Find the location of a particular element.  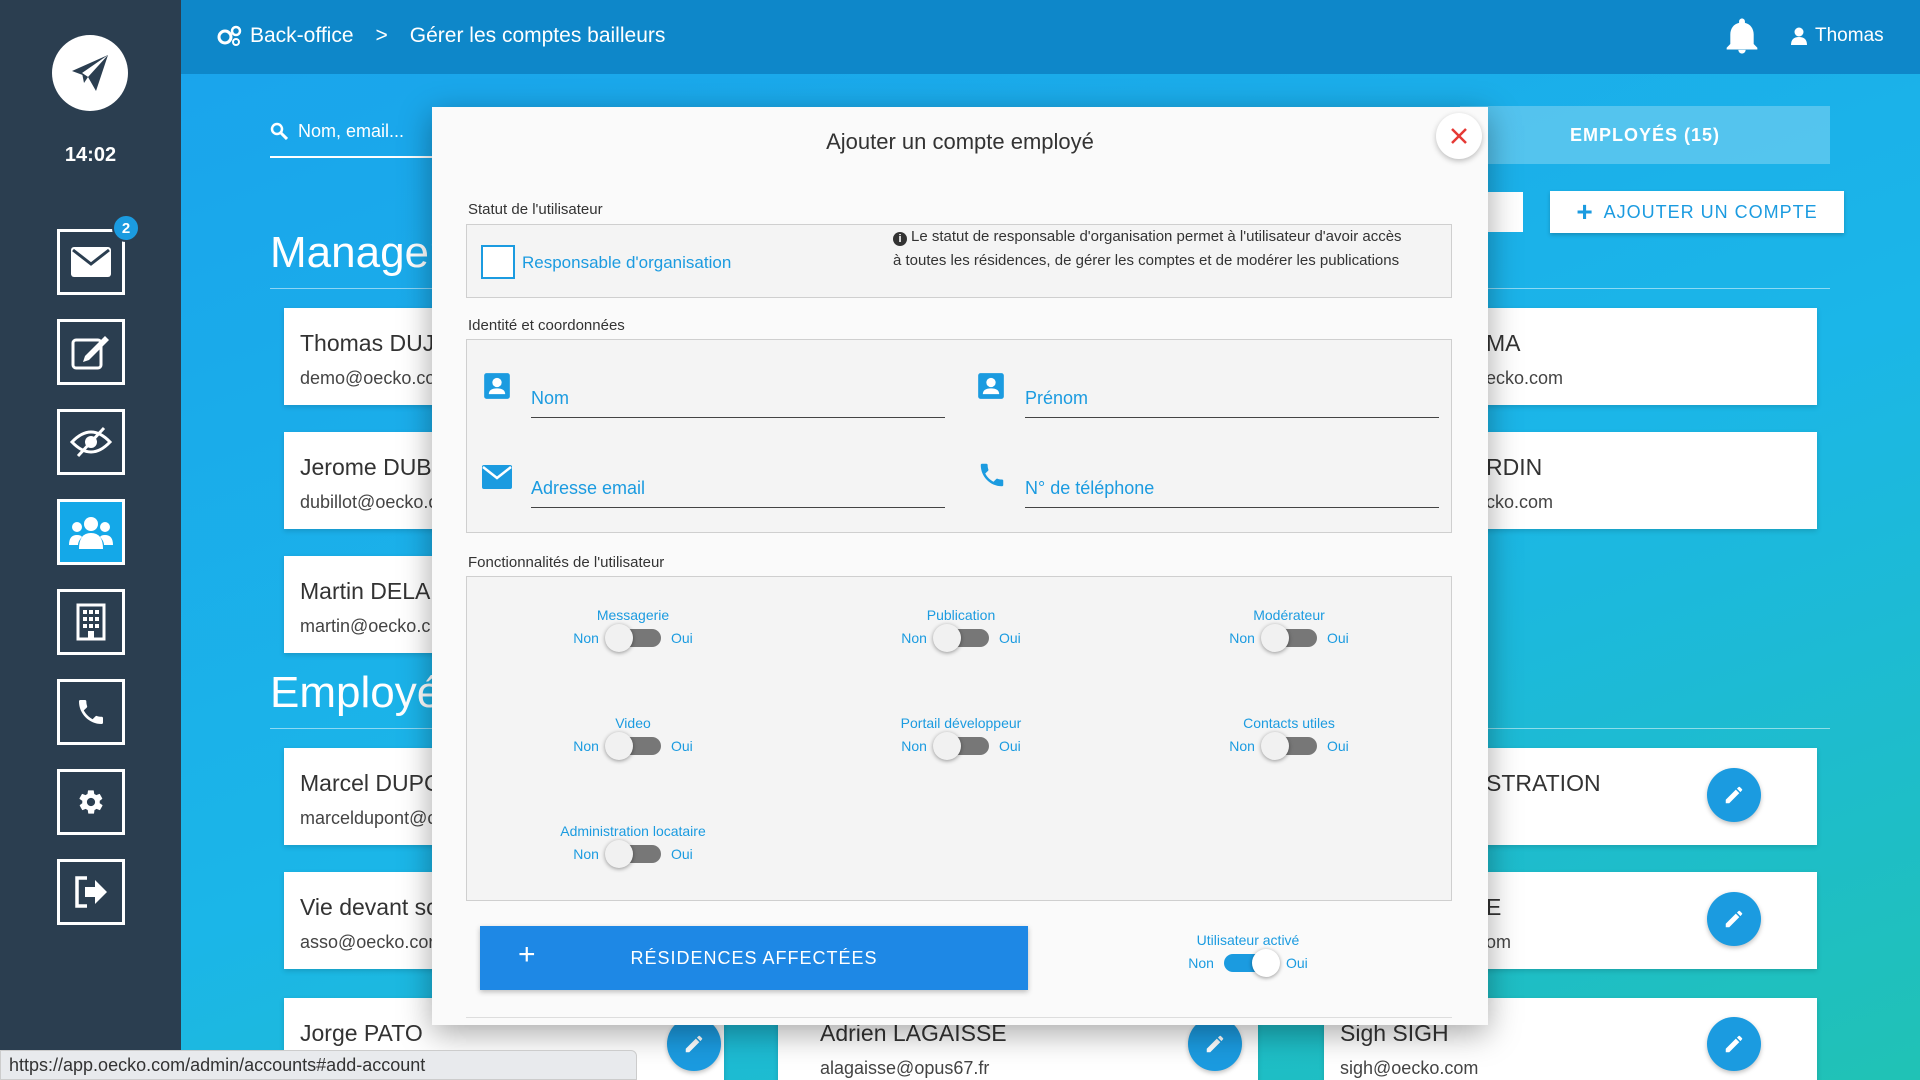

sidebar-contacts-button is located at coordinates (91, 712).